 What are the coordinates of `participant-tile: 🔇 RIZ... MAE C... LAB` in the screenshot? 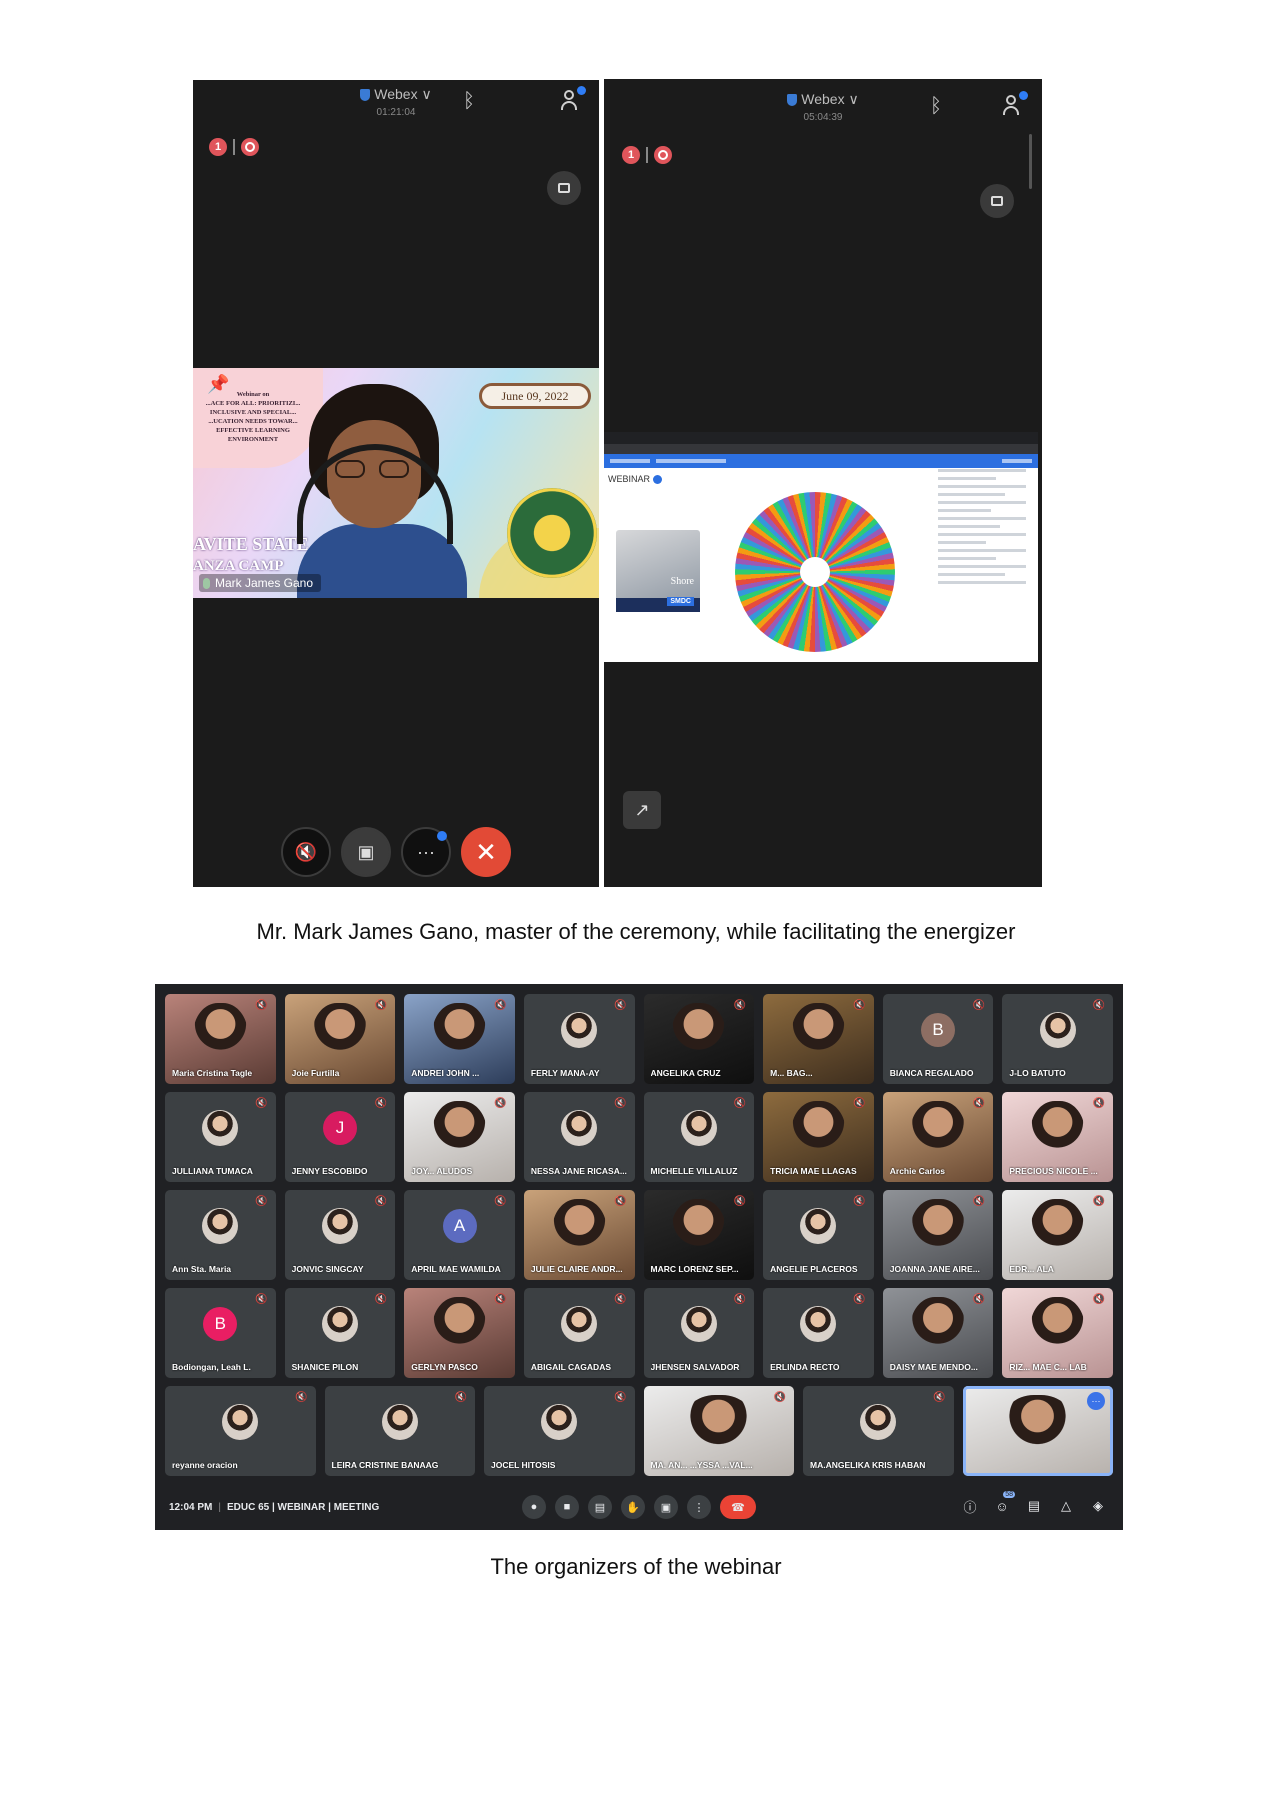 It's located at (1057, 1333).